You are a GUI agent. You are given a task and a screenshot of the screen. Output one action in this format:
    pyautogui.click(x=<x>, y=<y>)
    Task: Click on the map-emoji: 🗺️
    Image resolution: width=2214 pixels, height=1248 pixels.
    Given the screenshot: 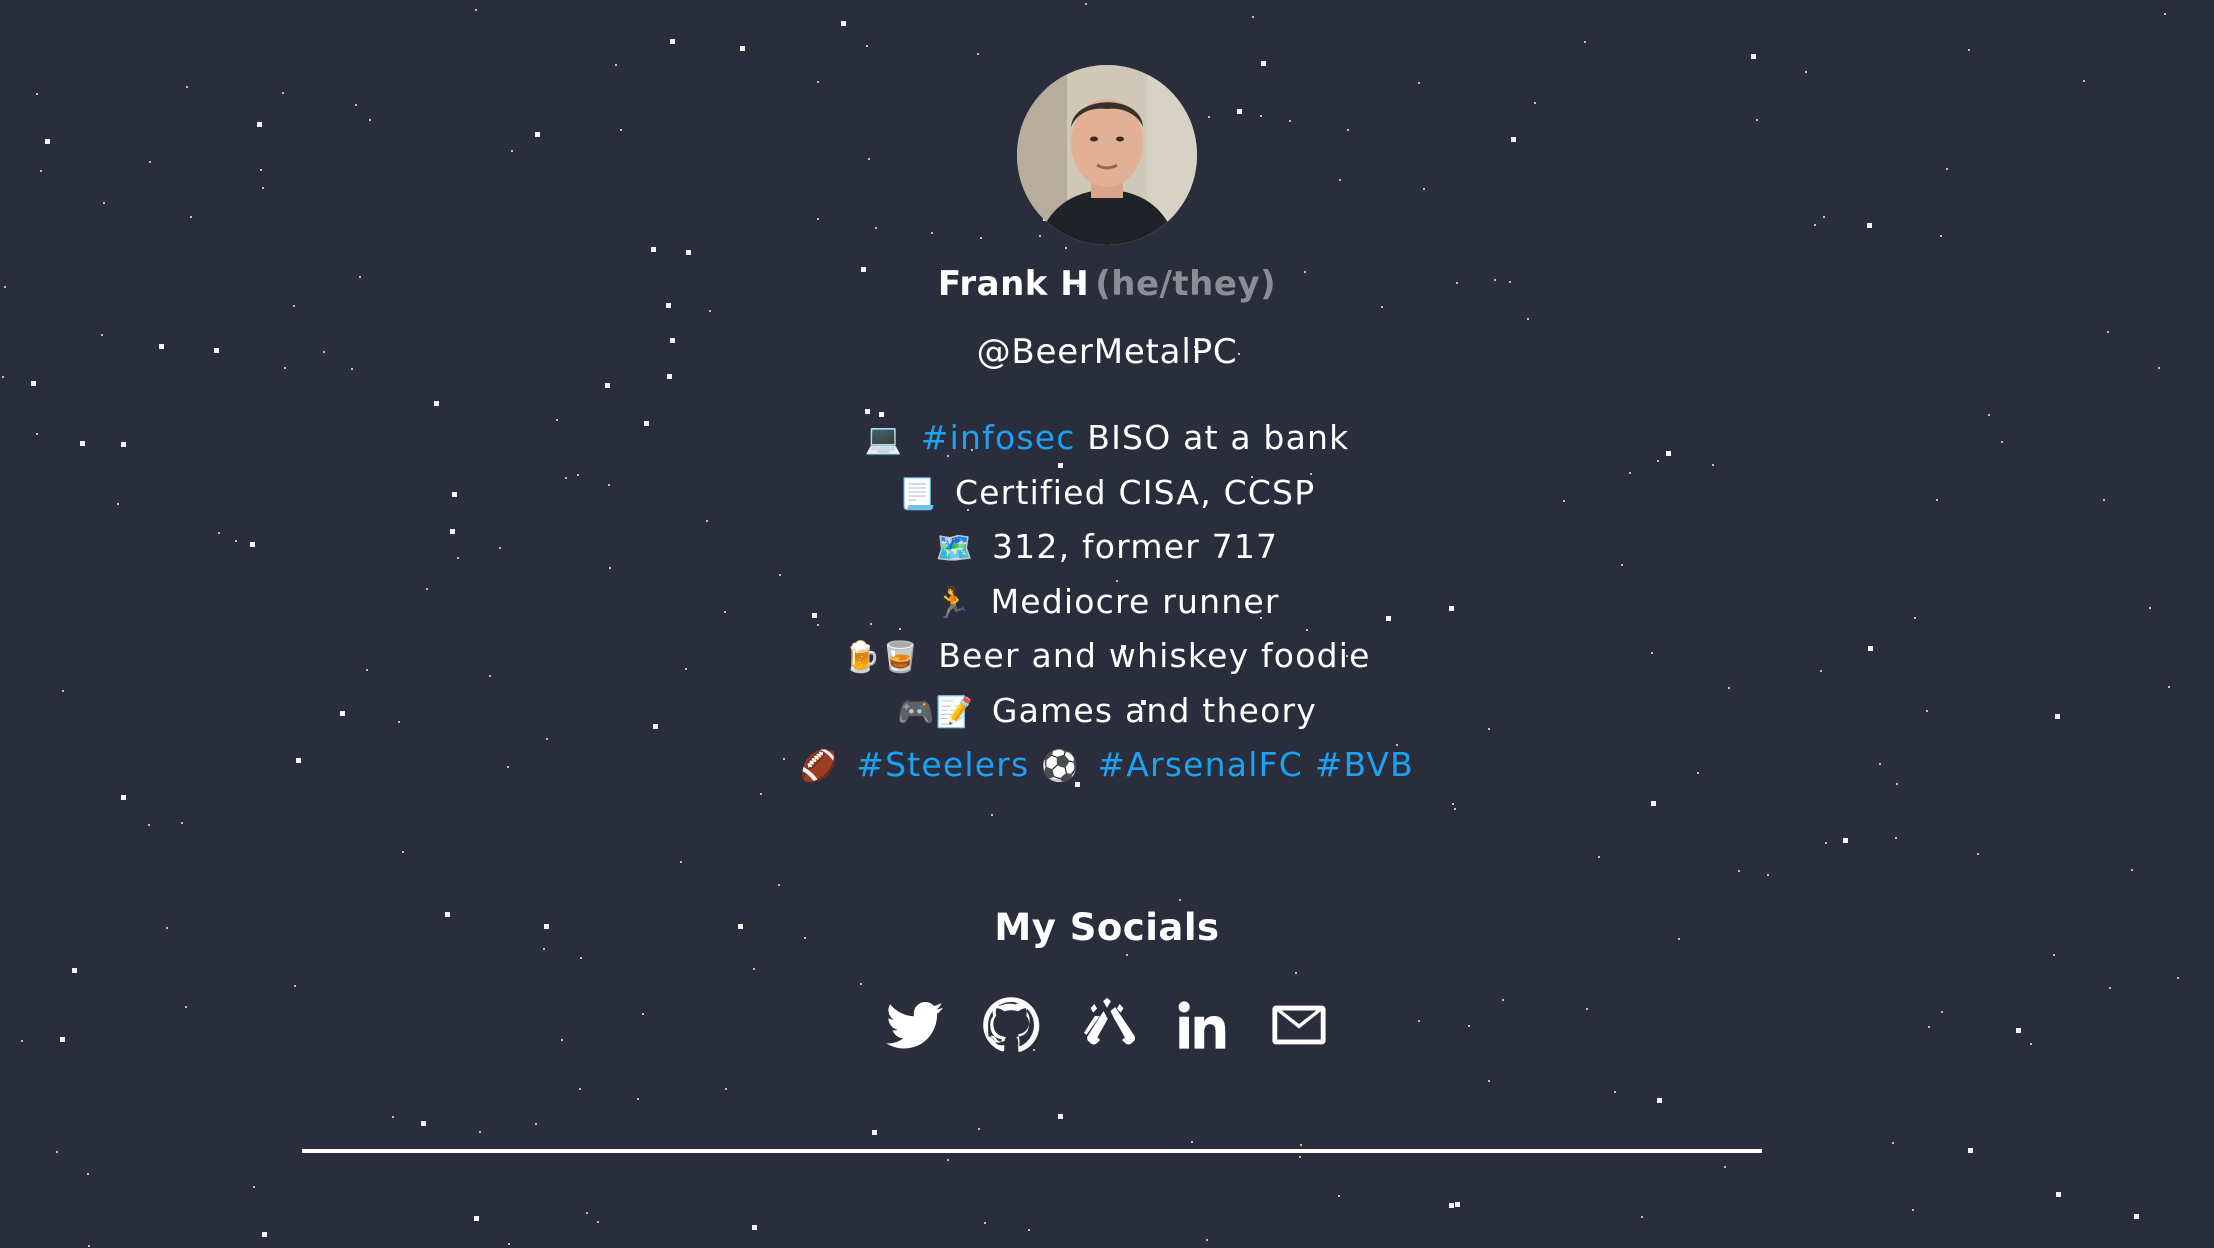 What is the action you would take?
    pyautogui.click(x=955, y=548)
    